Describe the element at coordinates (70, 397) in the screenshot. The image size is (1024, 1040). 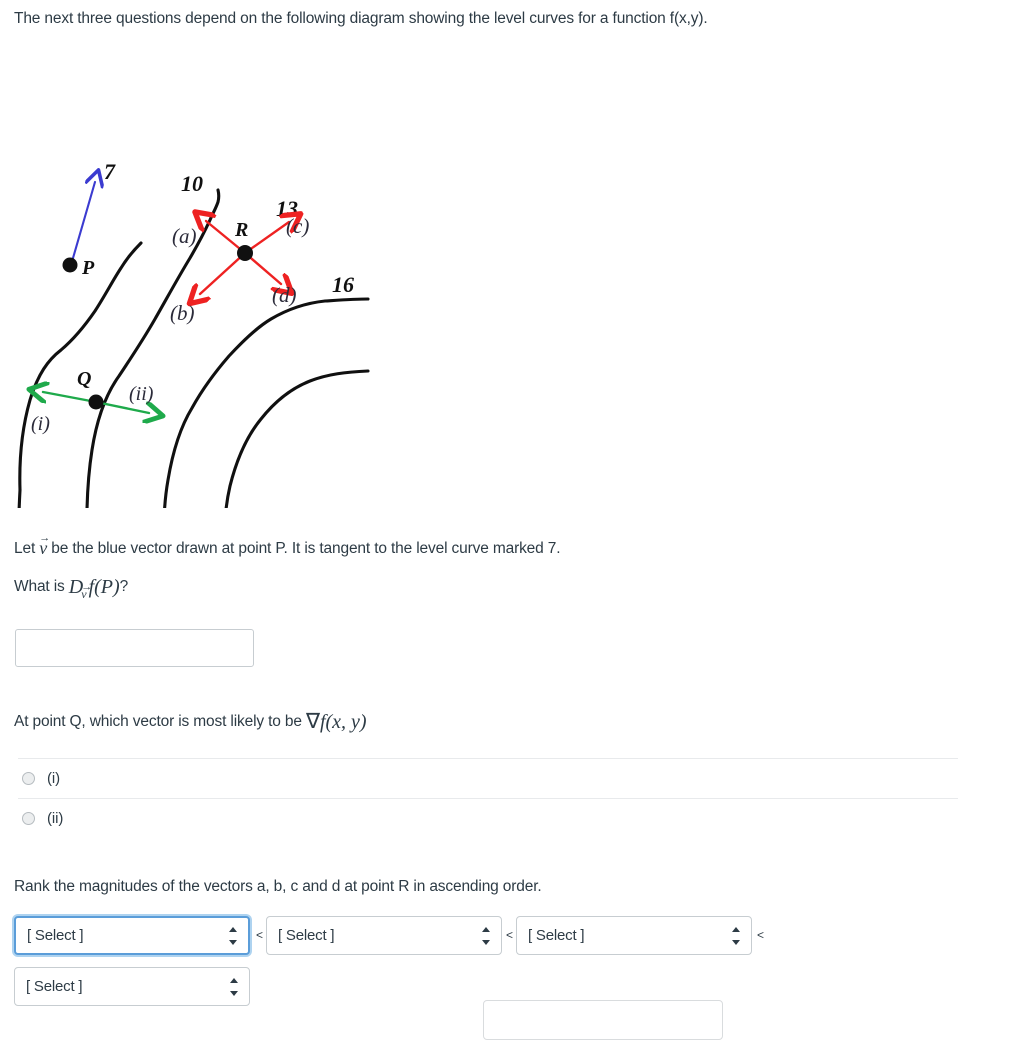
I see `vector-green-i` at that location.